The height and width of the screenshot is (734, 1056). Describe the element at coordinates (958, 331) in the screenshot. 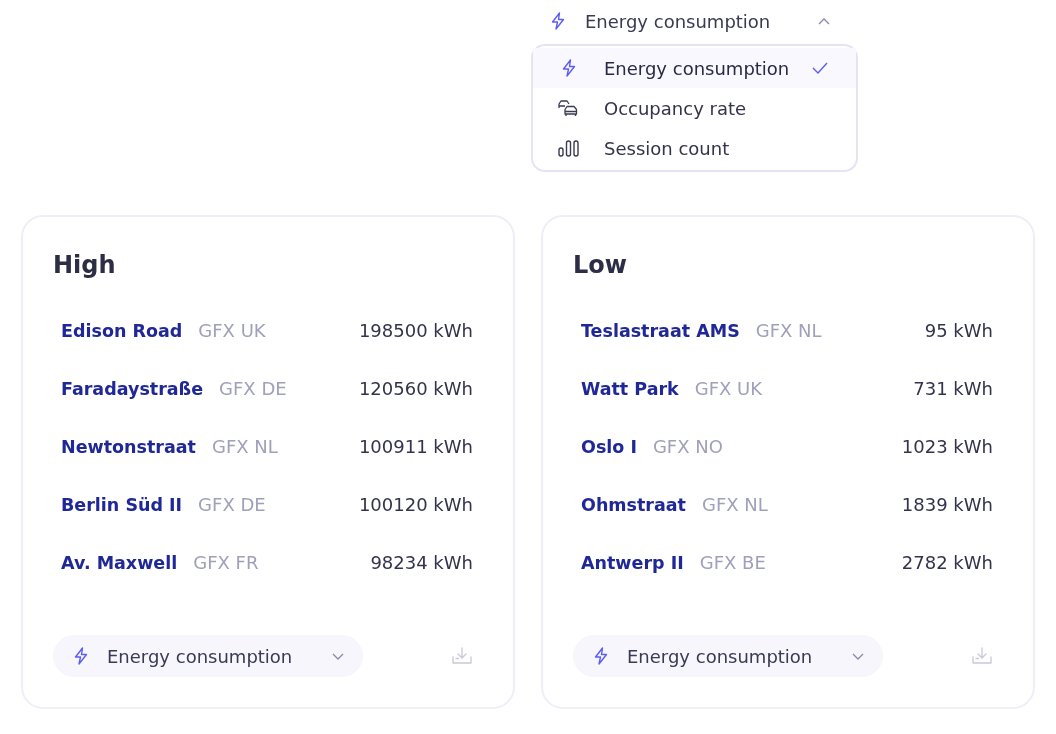

I see `station-value: 95 kWh` at that location.